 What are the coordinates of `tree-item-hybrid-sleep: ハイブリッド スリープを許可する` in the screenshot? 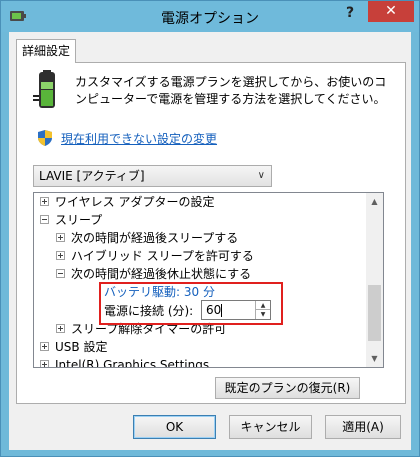 It's located at (155, 256).